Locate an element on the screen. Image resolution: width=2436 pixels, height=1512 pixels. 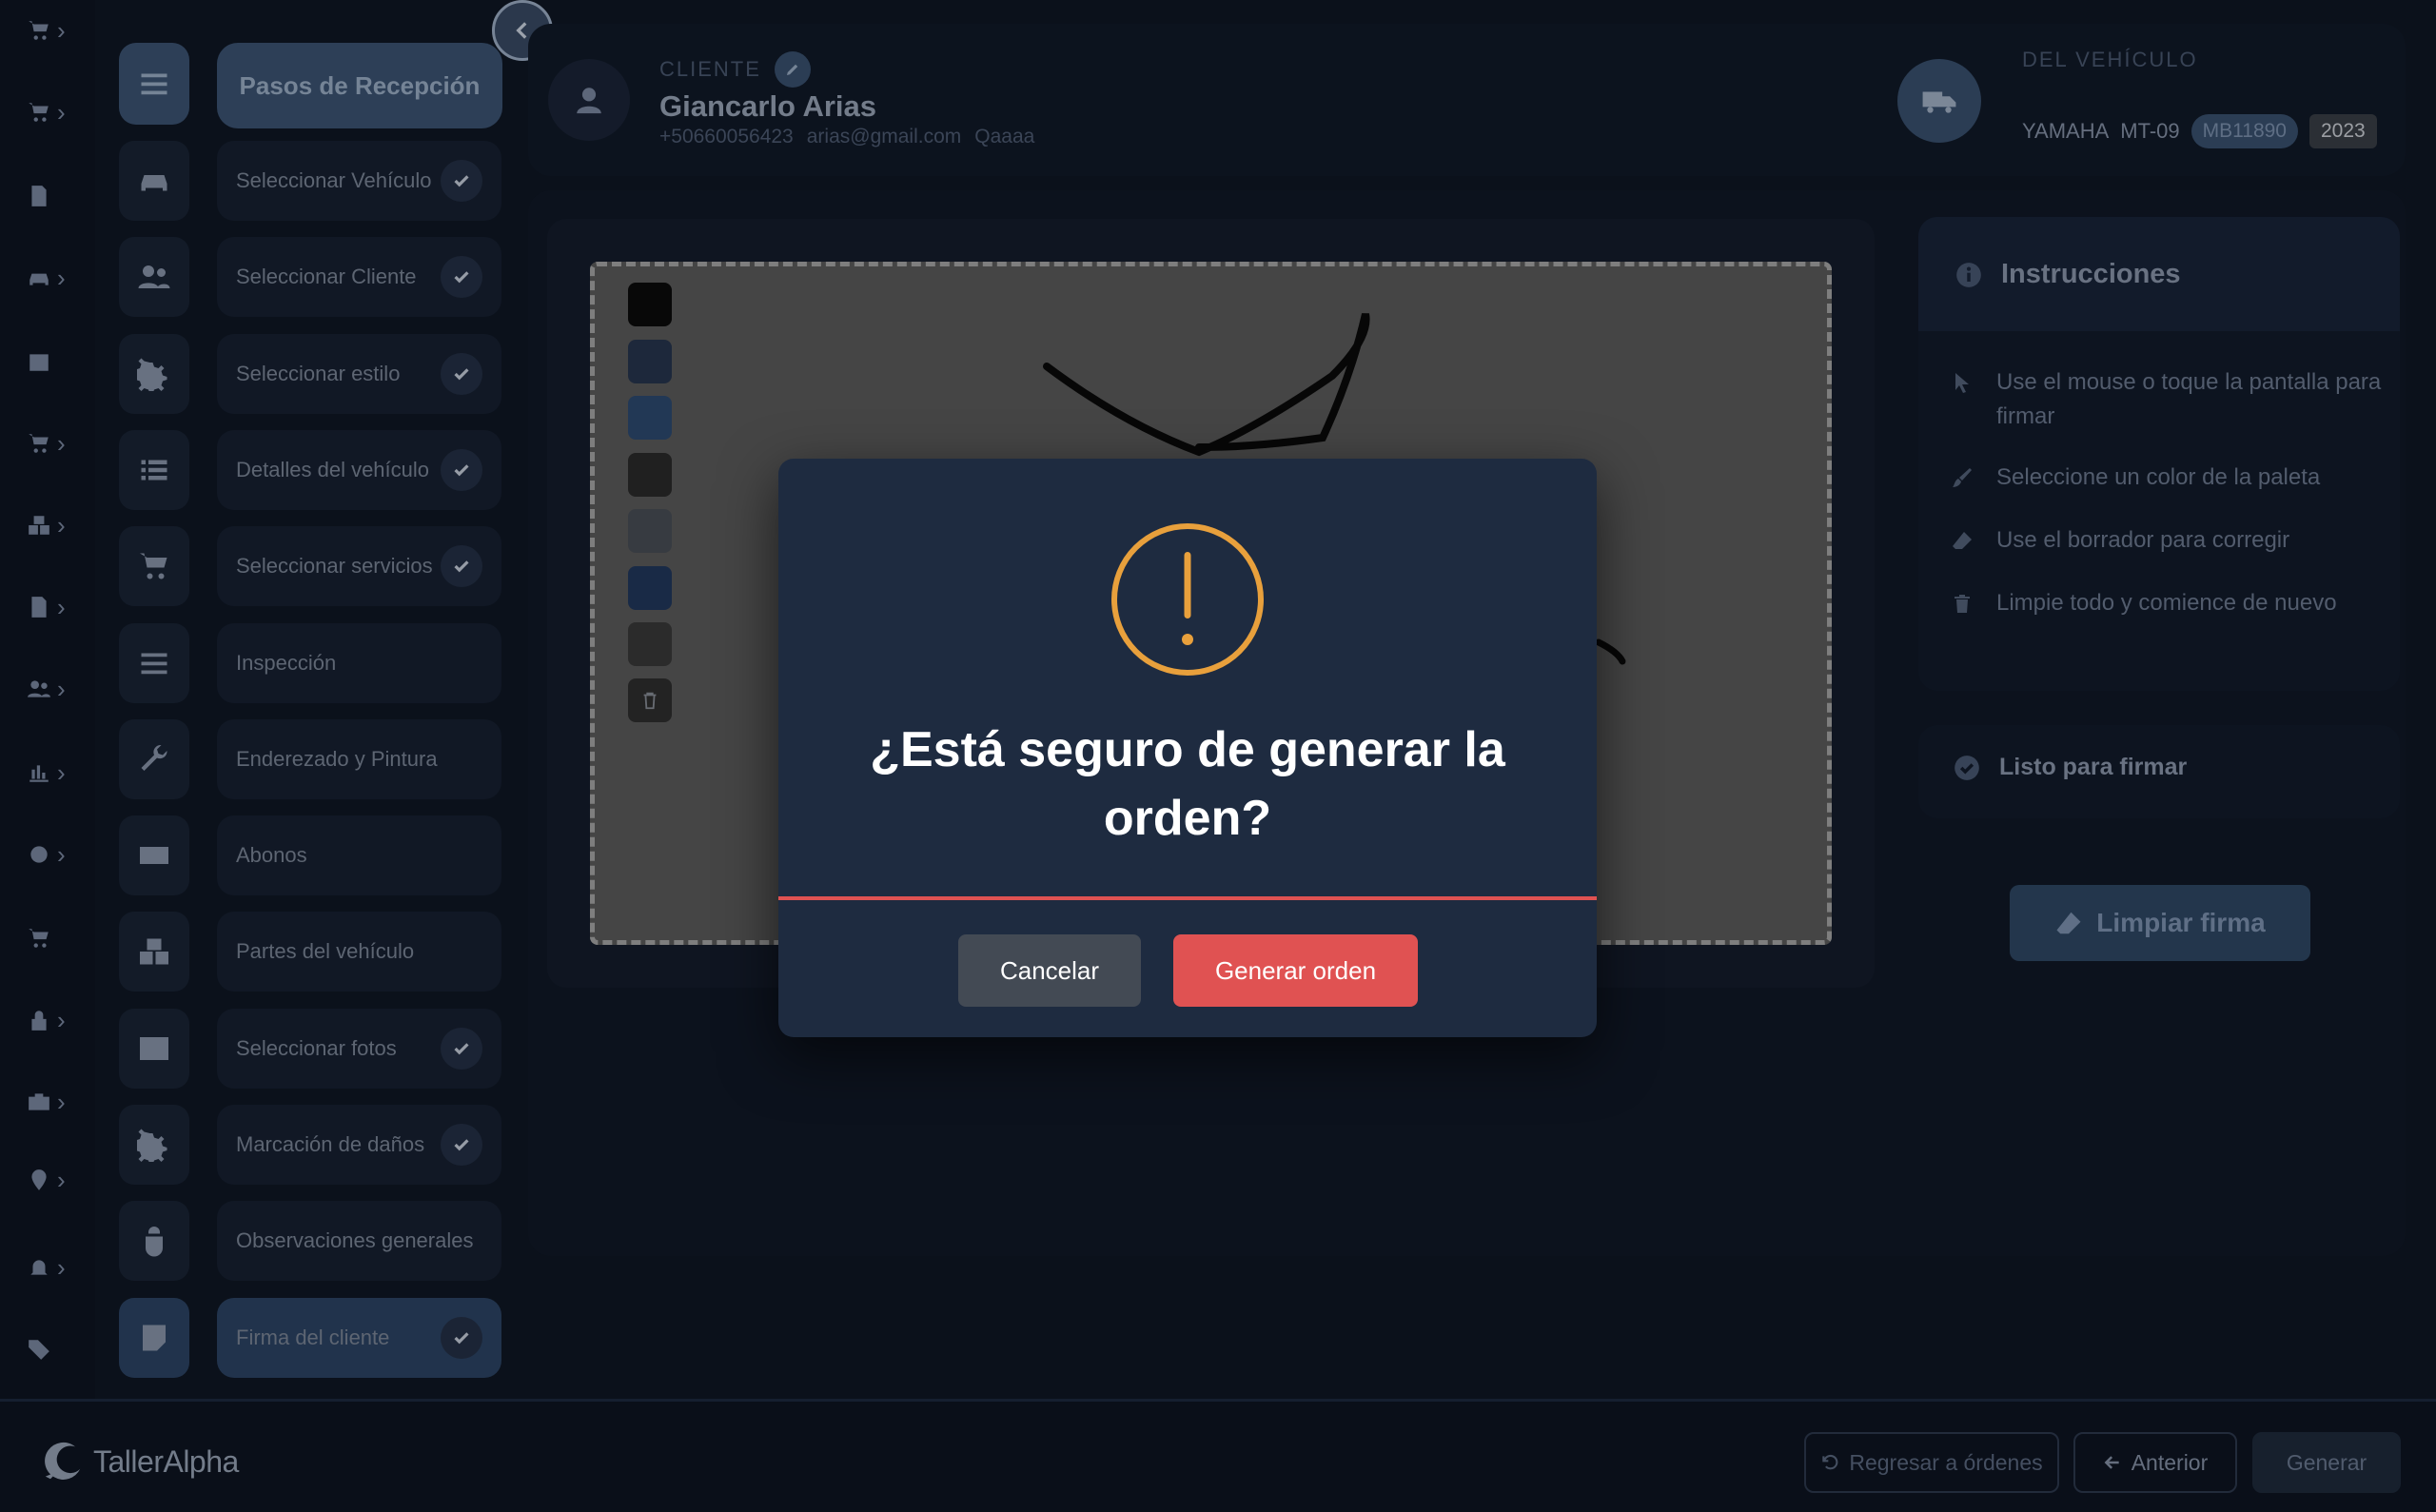
generate-order-button: Generar orden is located at coordinates (1295, 970).